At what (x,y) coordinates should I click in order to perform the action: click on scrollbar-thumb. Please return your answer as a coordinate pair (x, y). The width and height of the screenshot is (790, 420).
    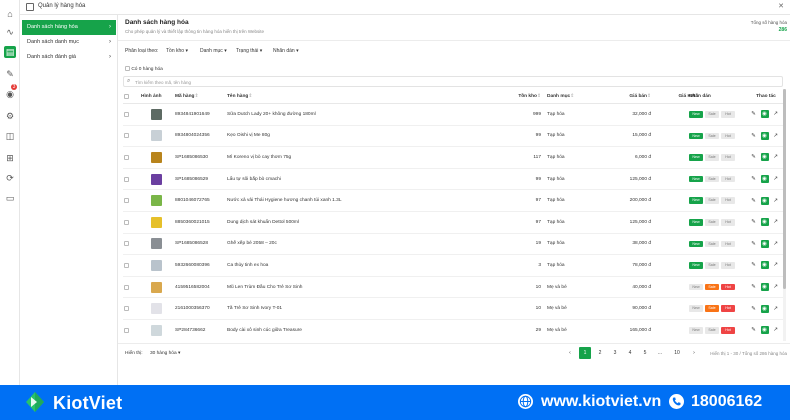
    Looking at the image, I should click on (784, 189).